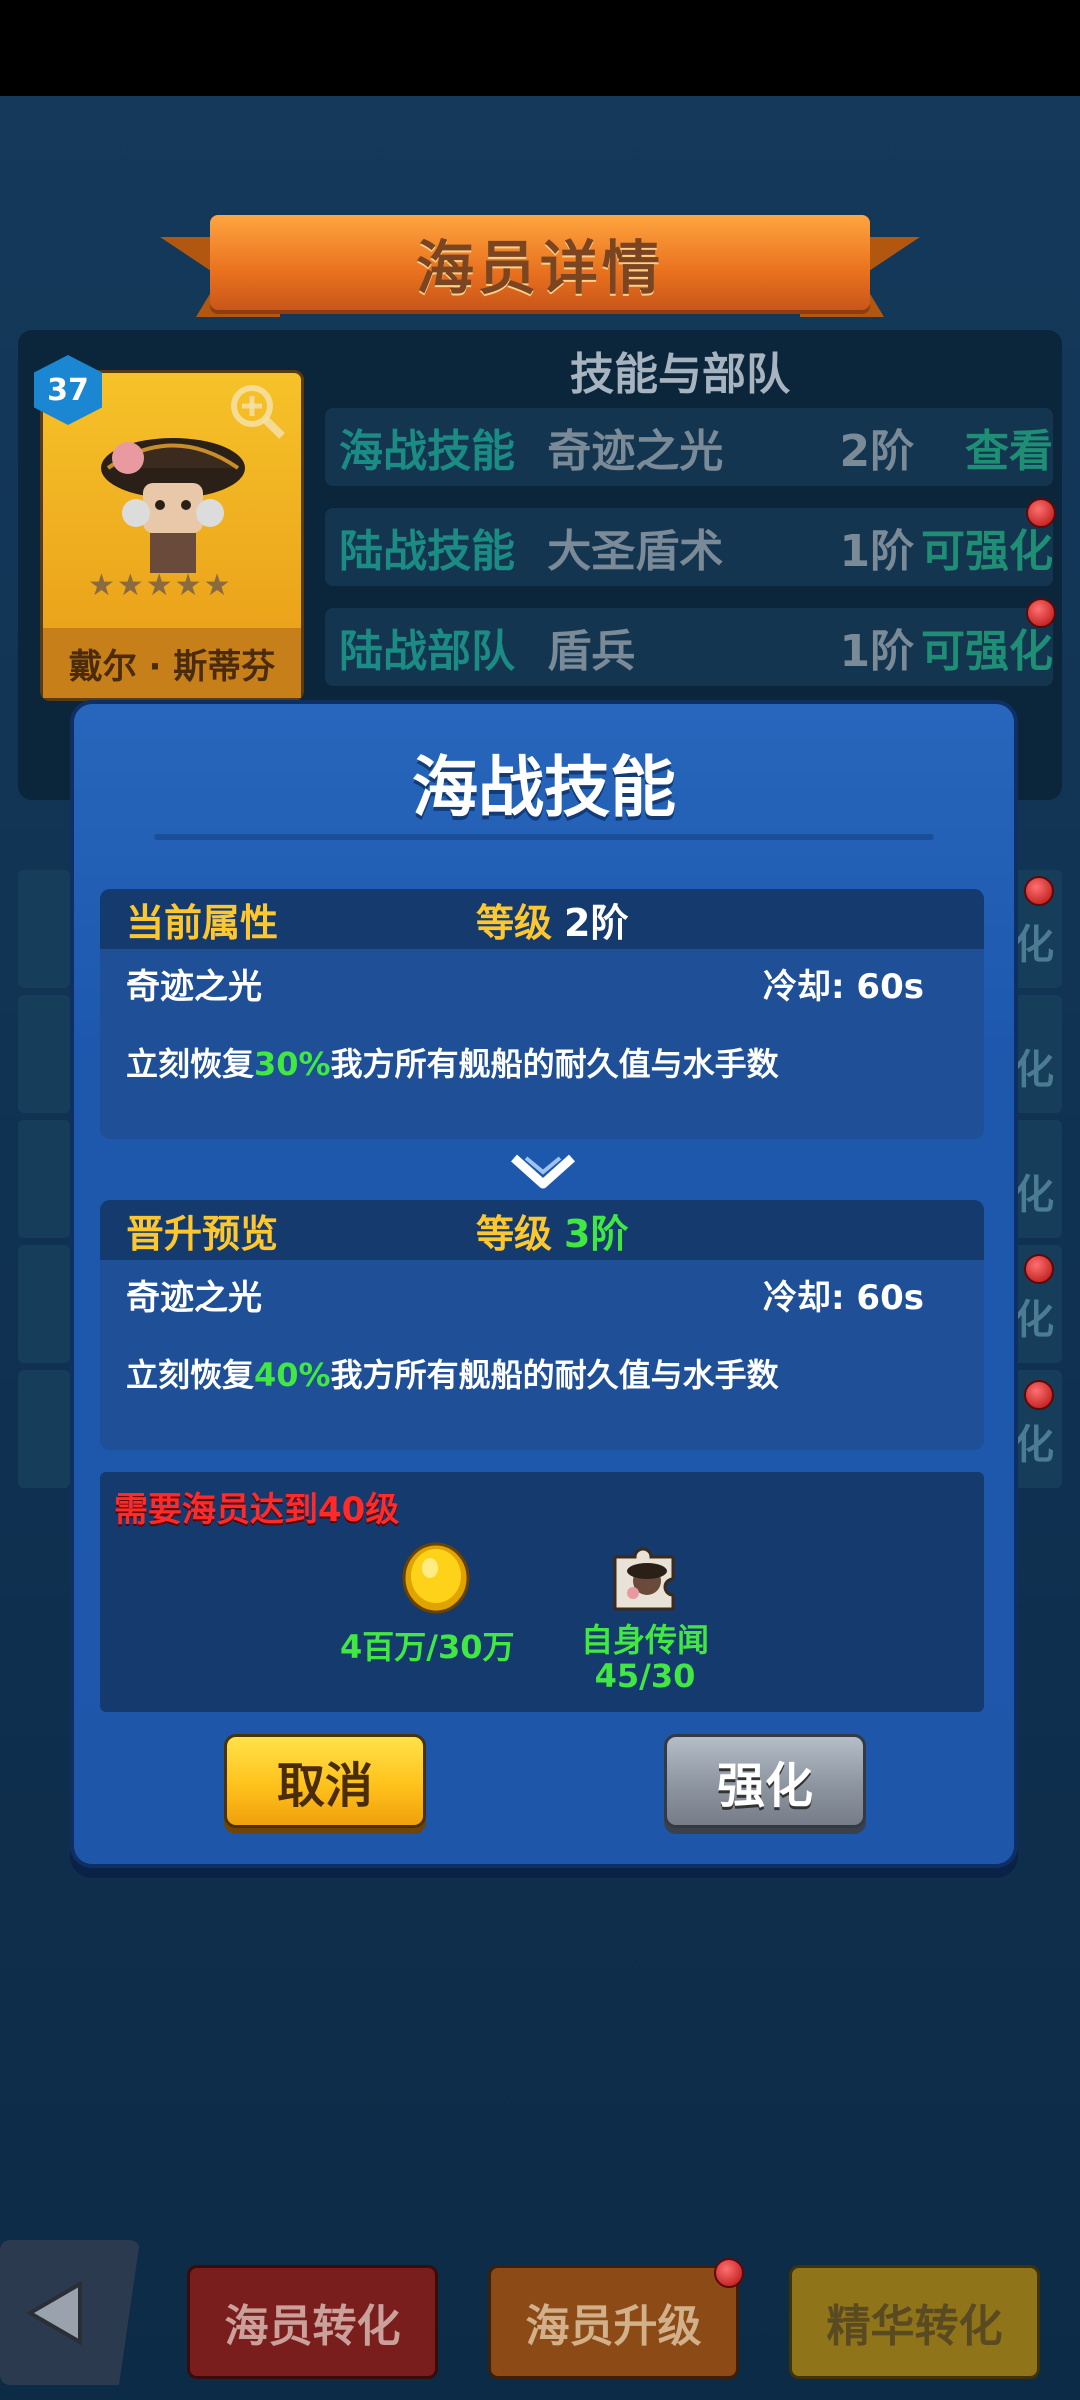 The image size is (1080, 2400). Describe the element at coordinates (613, 2322) in the screenshot. I see `crew-upgrade-button: 海员升级` at that location.